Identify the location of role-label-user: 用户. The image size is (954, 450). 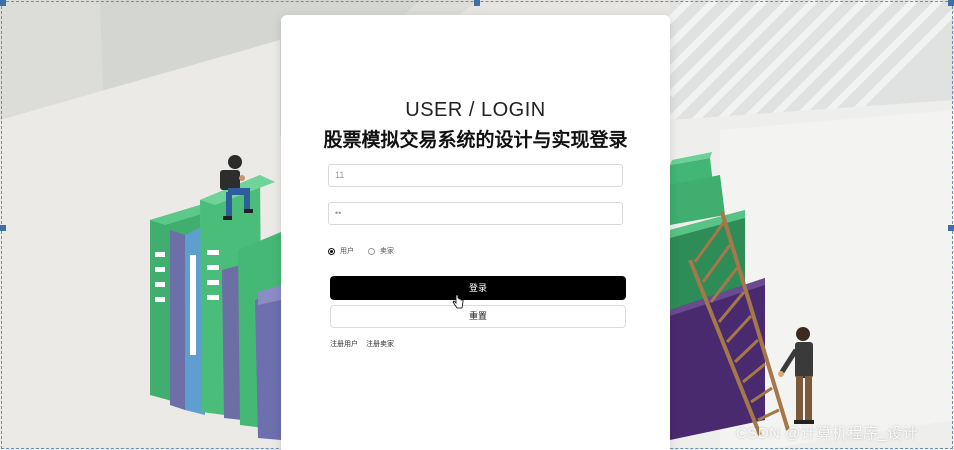
(347, 251).